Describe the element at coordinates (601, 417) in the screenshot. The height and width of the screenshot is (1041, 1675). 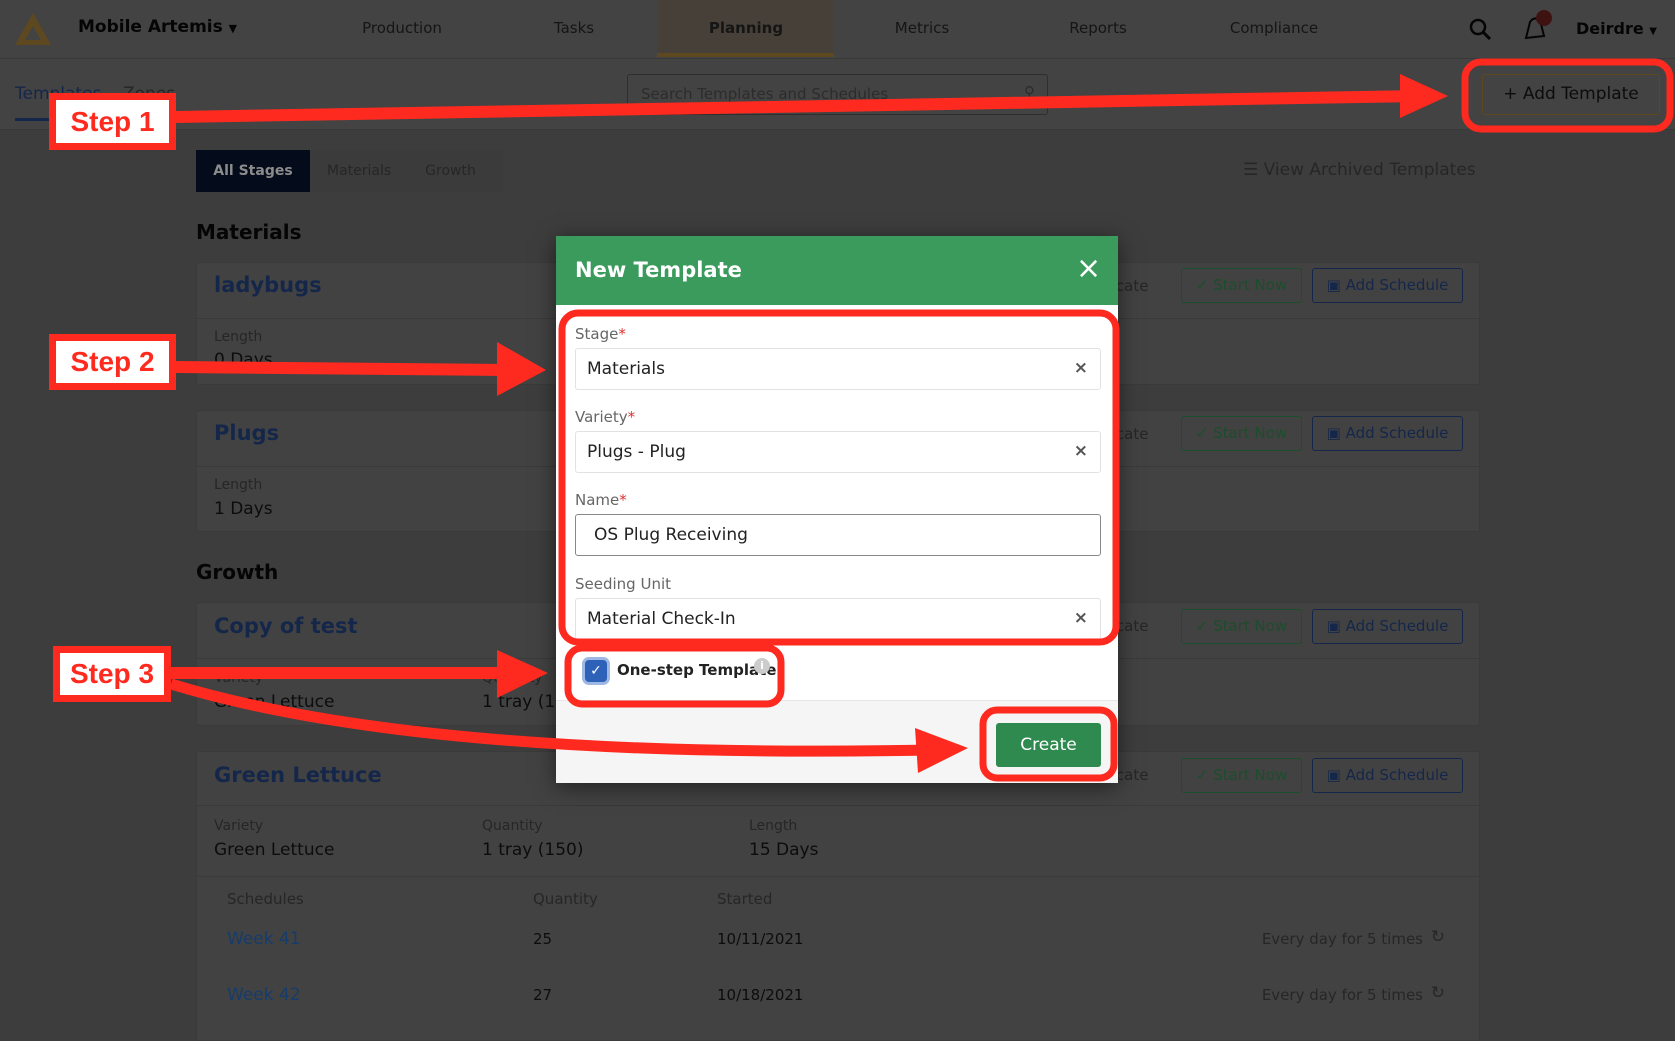
I see `variety-label-text: Variety` at that location.